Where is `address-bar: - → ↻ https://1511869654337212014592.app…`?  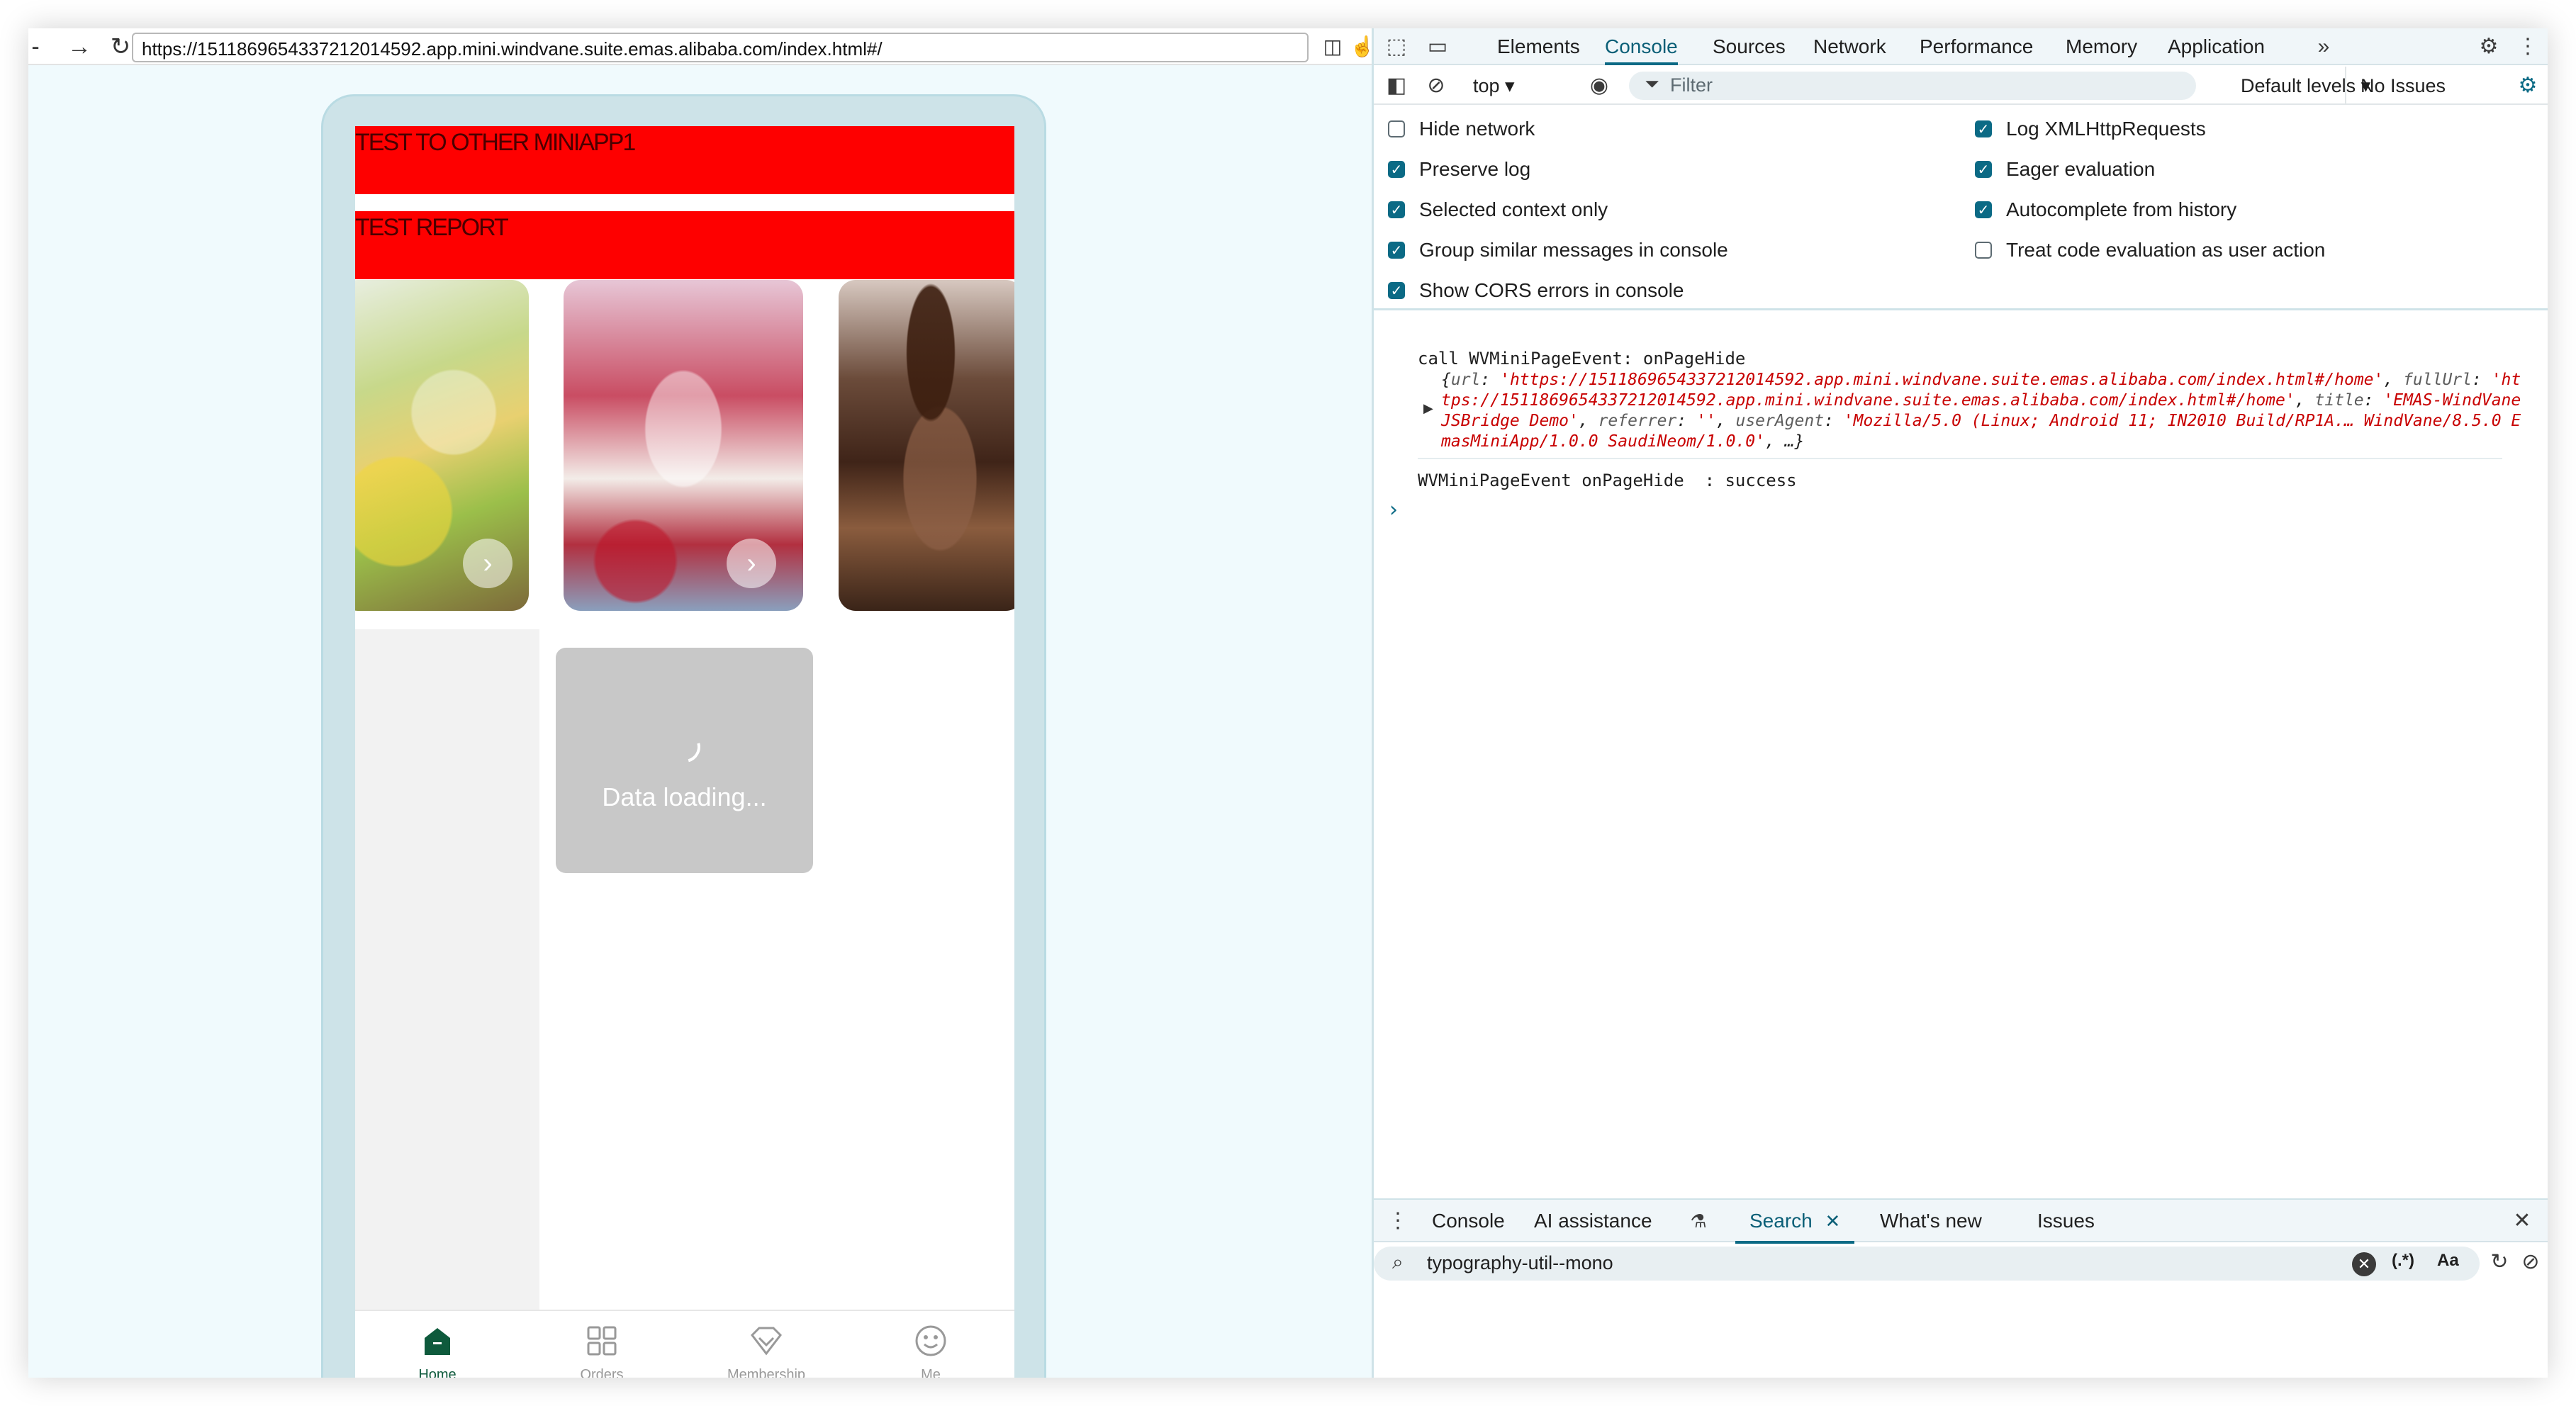 address-bar: - → ↻ https://1511869654337212014592.app… is located at coordinates (700, 46).